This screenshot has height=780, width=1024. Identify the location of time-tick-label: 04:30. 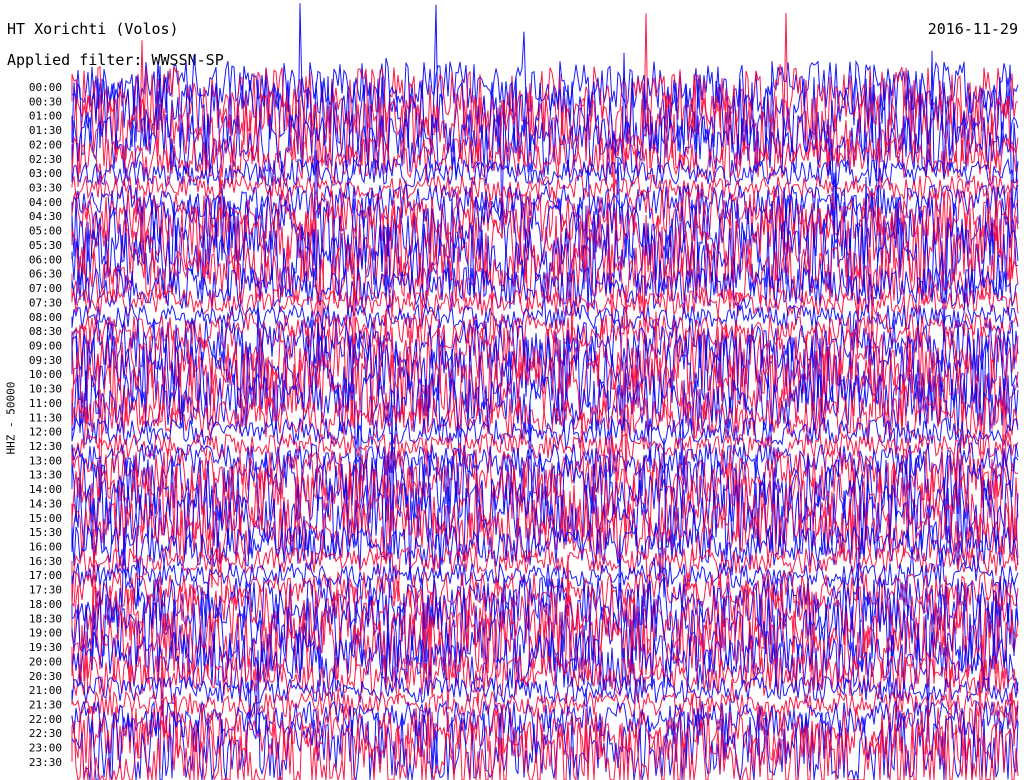
(45, 216).